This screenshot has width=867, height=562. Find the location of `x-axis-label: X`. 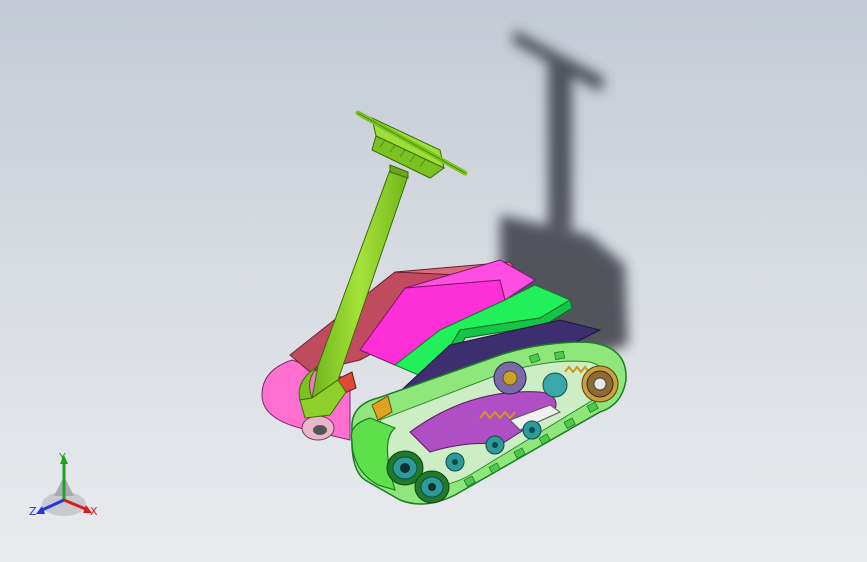

x-axis-label: X is located at coordinates (94, 511).